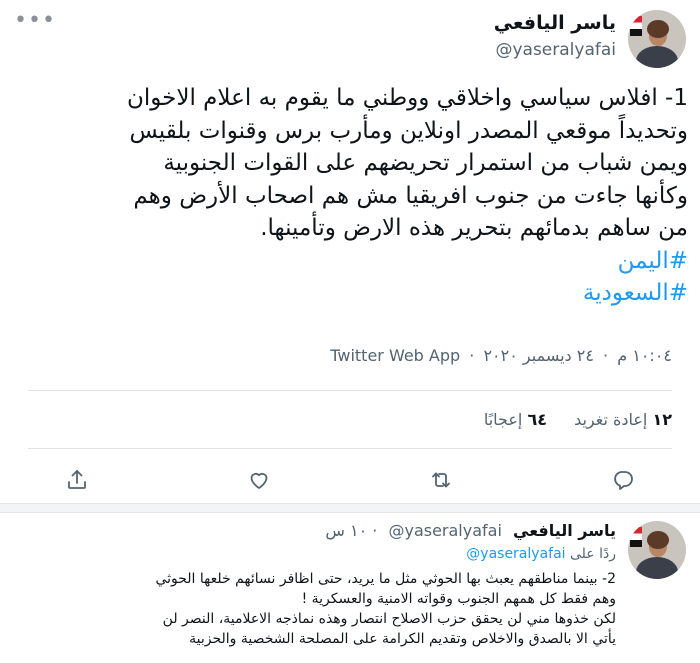  What do you see at coordinates (350, 508) in the screenshot?
I see `thread-separator` at bounding box center [350, 508].